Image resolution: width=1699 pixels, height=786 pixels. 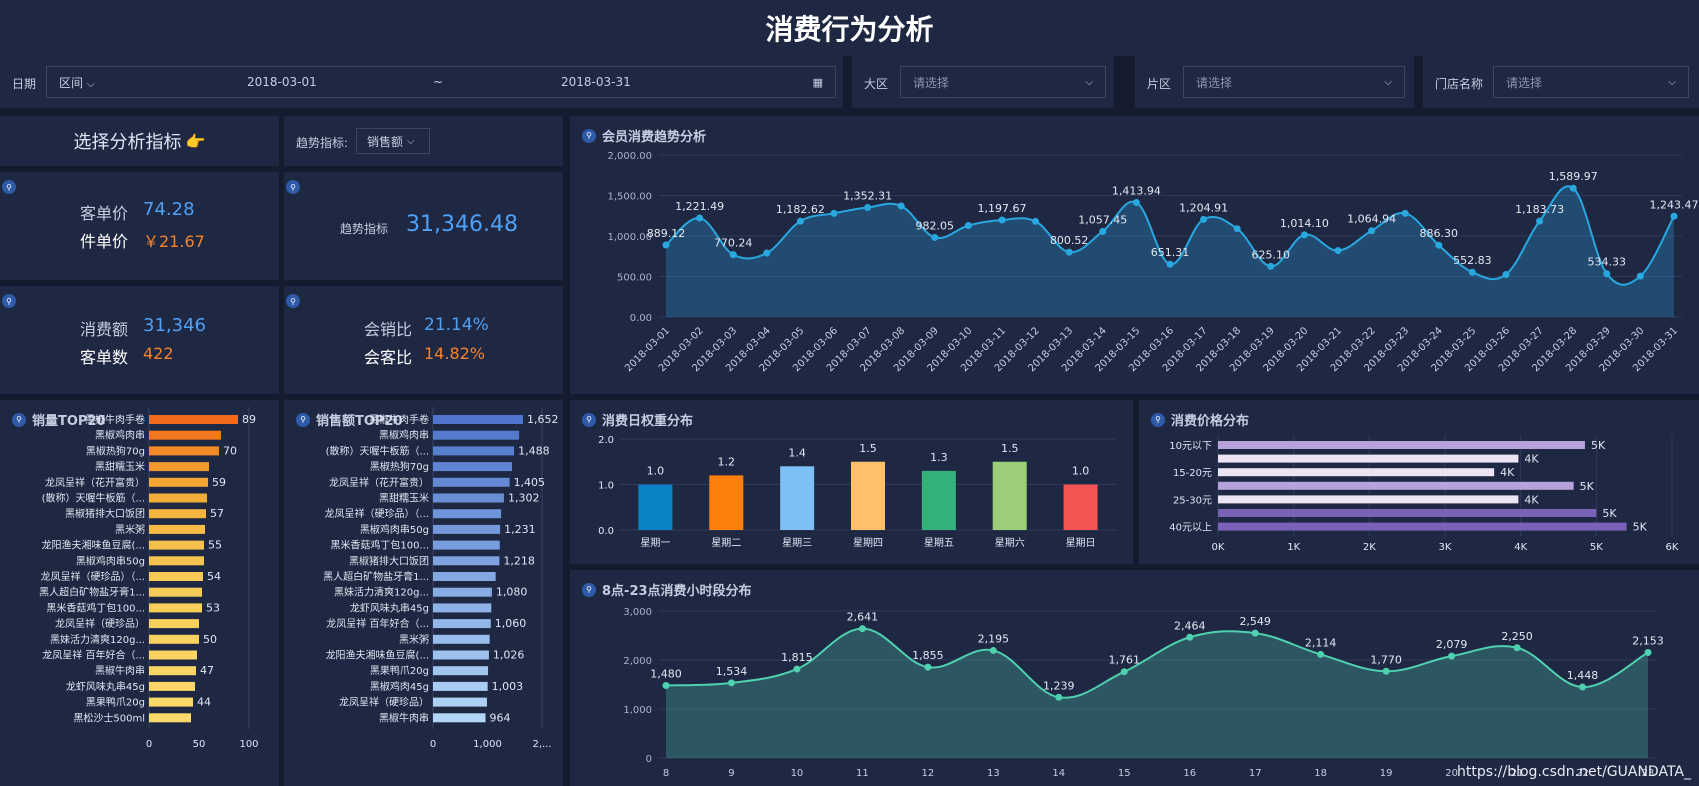 What do you see at coordinates (733, 243) in the screenshot?
I see `data-label: 770.24` at bounding box center [733, 243].